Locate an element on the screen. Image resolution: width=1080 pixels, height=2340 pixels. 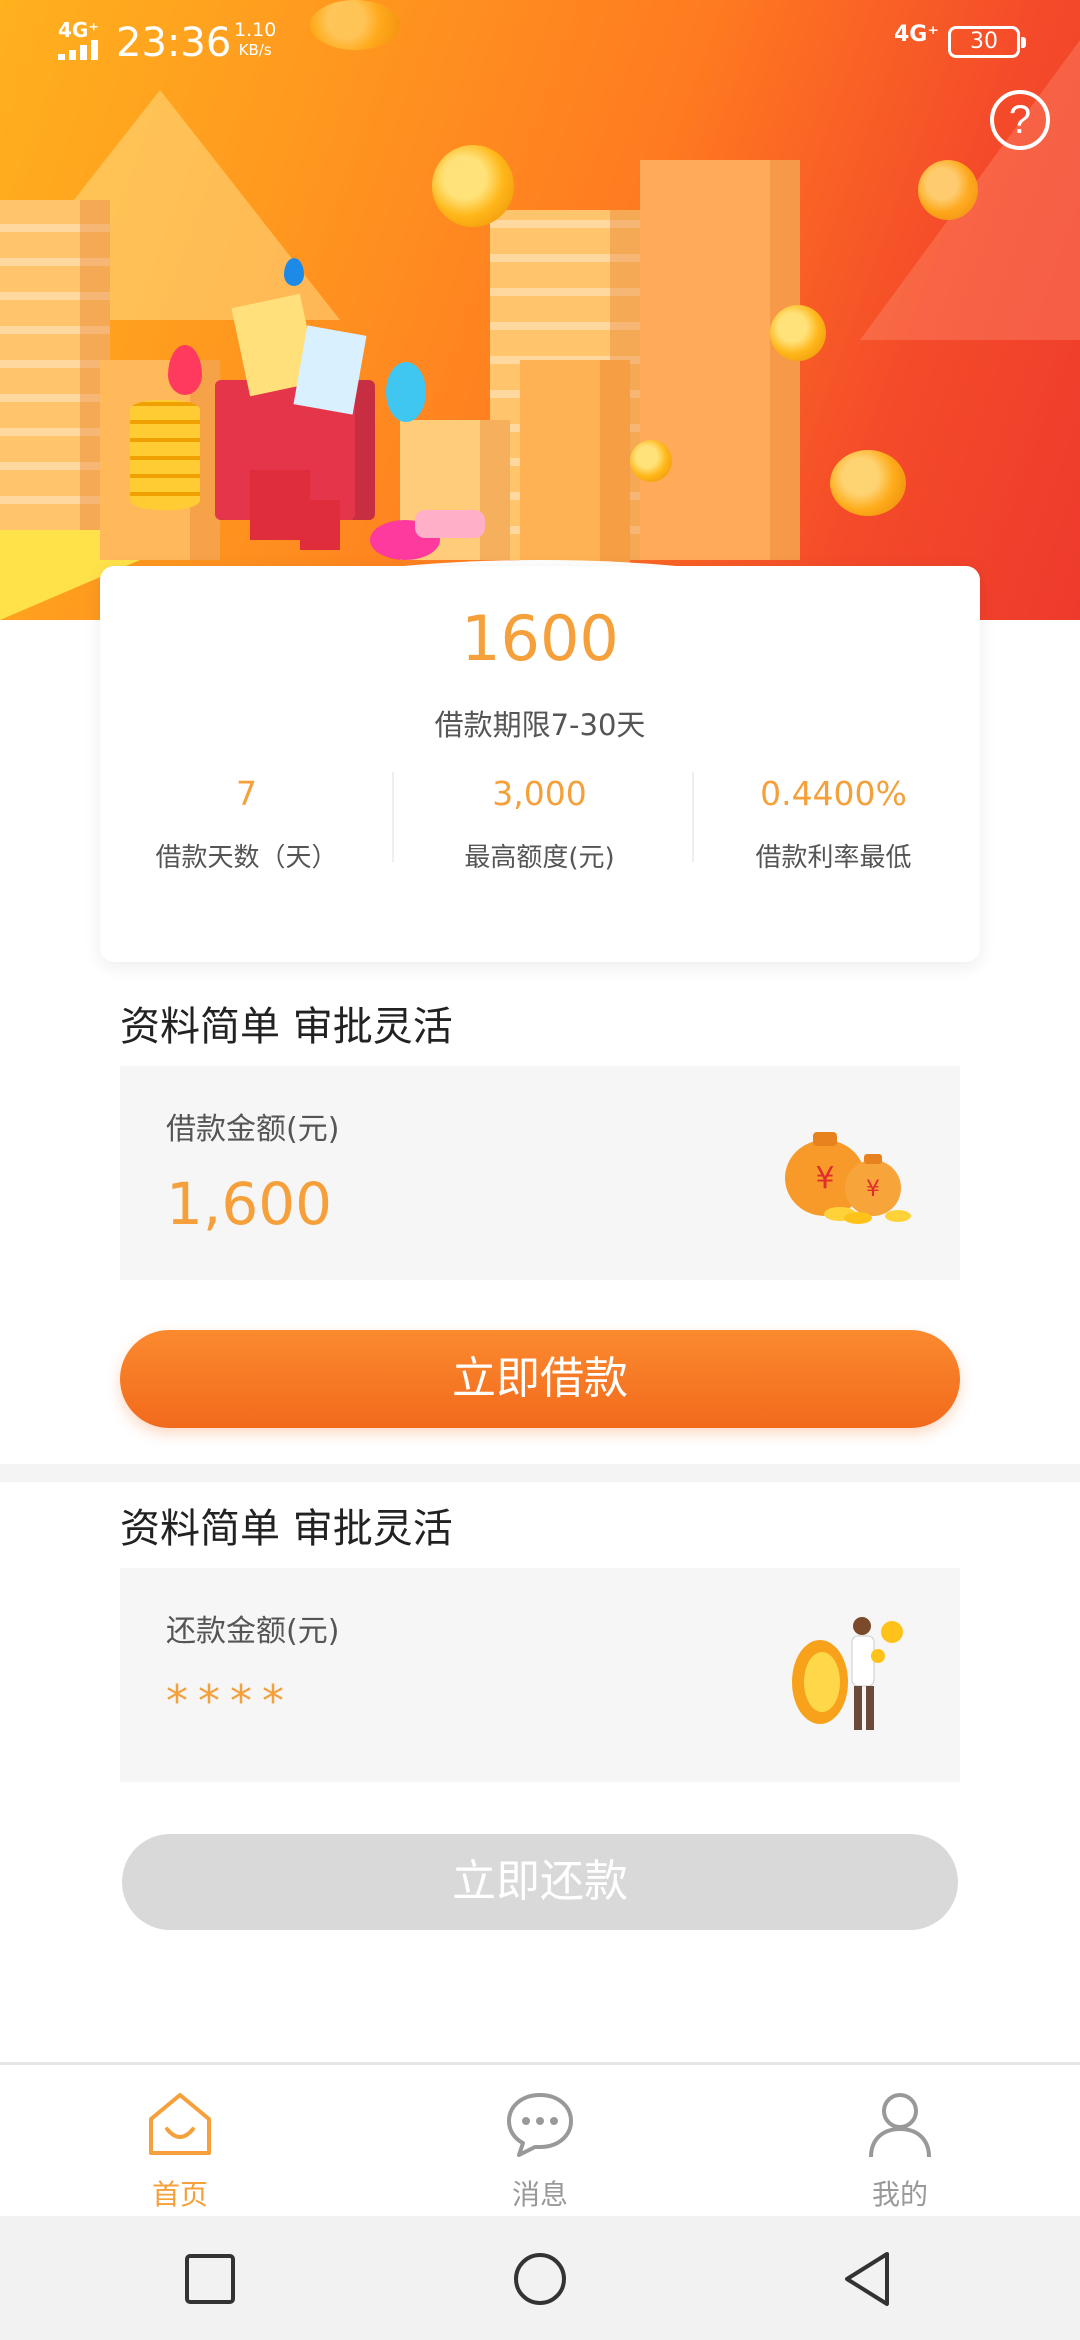
person-icon is located at coordinates (900, 2125).